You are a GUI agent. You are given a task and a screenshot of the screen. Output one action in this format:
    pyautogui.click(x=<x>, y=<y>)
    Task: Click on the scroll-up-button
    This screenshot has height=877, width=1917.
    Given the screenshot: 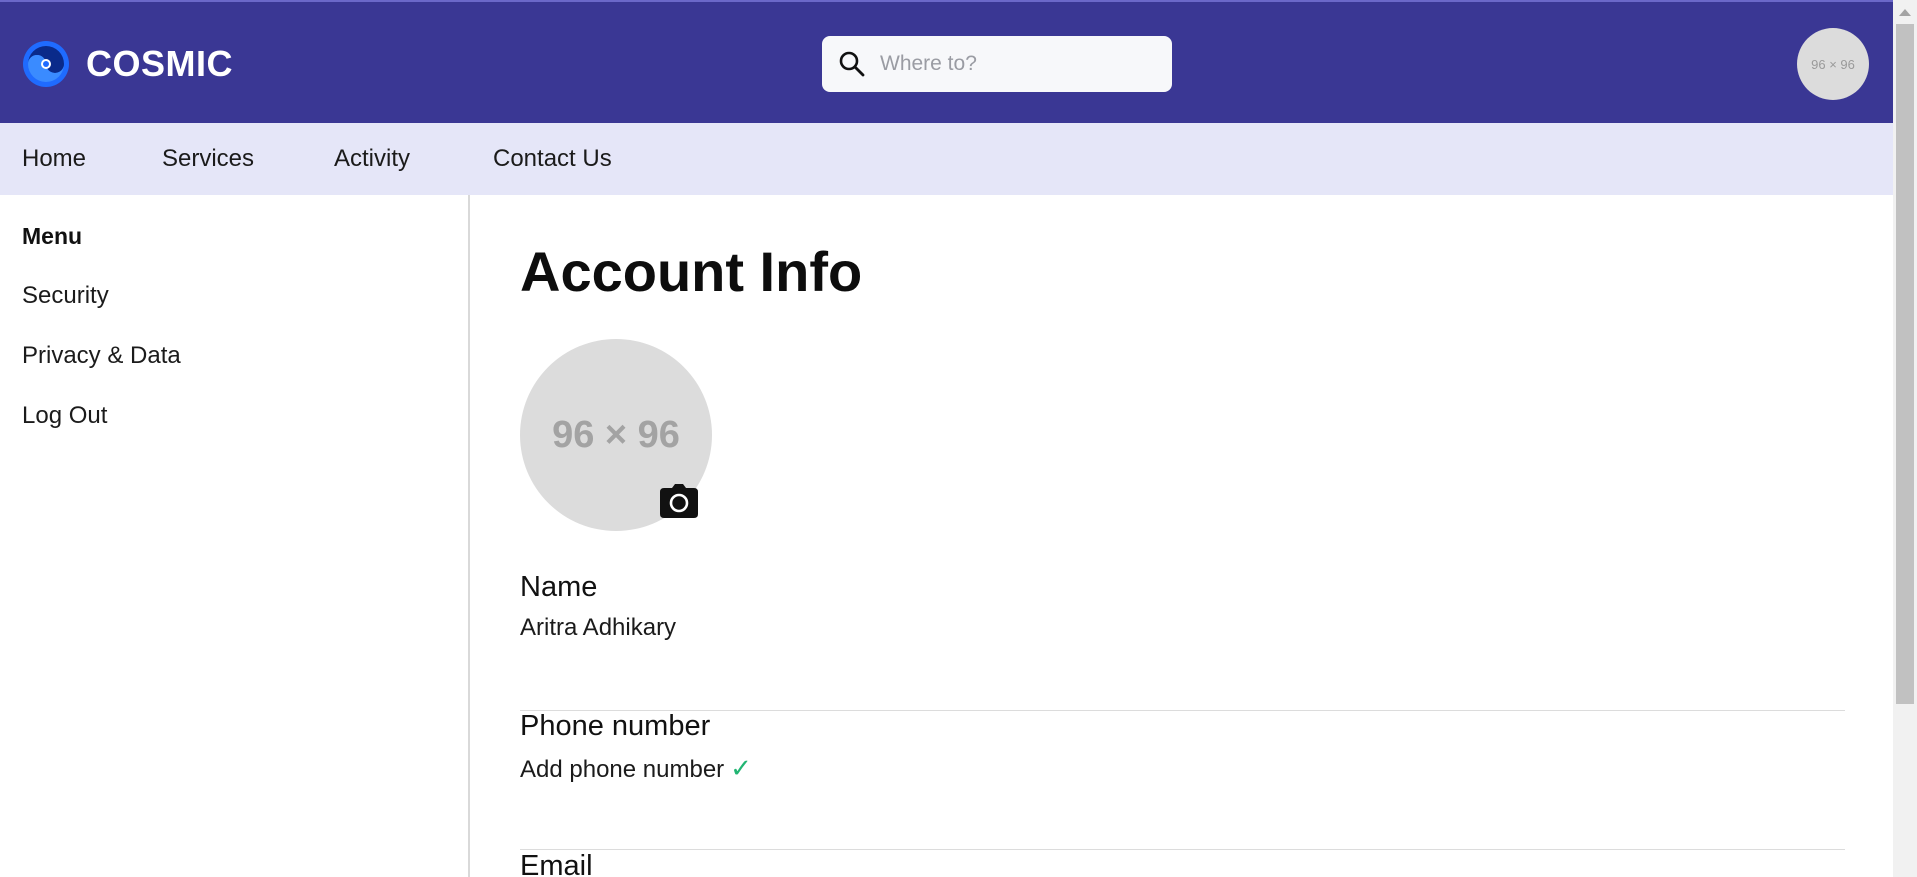 What is the action you would take?
    pyautogui.click(x=1905, y=12)
    